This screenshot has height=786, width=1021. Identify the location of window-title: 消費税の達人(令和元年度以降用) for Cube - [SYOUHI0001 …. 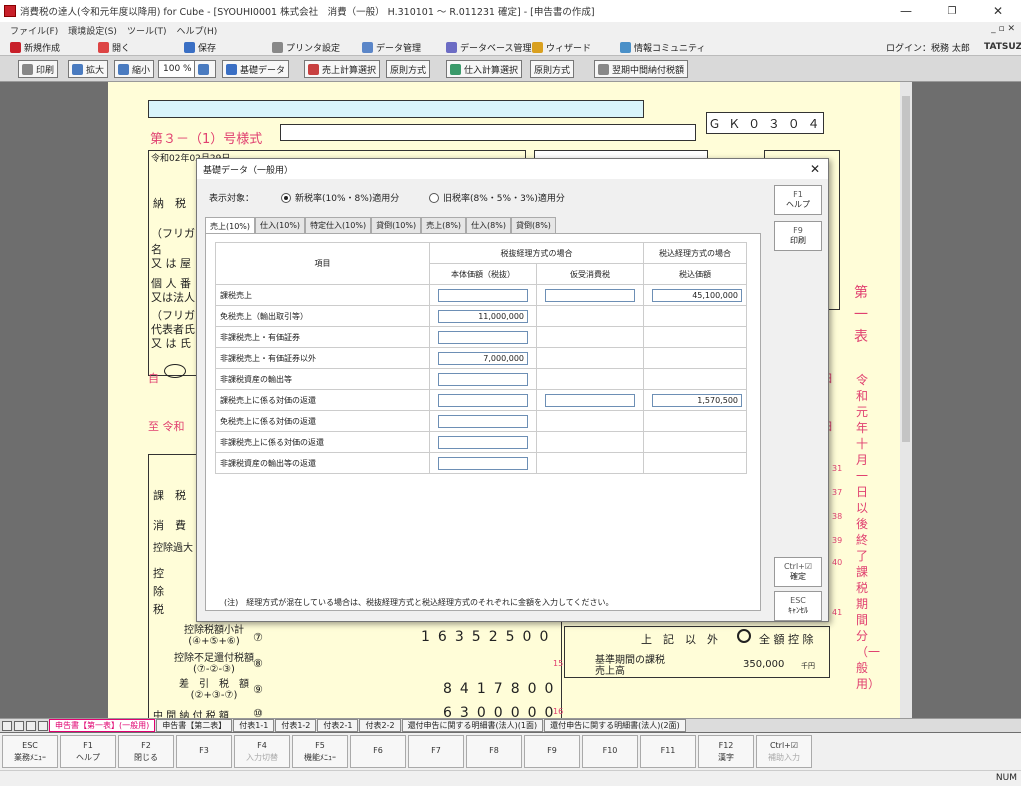
(307, 12).